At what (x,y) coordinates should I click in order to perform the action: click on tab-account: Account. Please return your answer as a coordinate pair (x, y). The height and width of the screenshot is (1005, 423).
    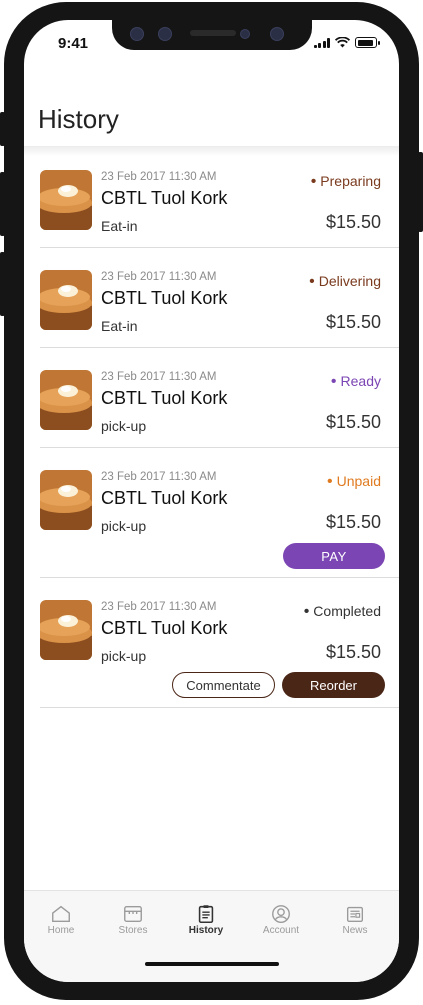
    Looking at the image, I should click on (281, 919).